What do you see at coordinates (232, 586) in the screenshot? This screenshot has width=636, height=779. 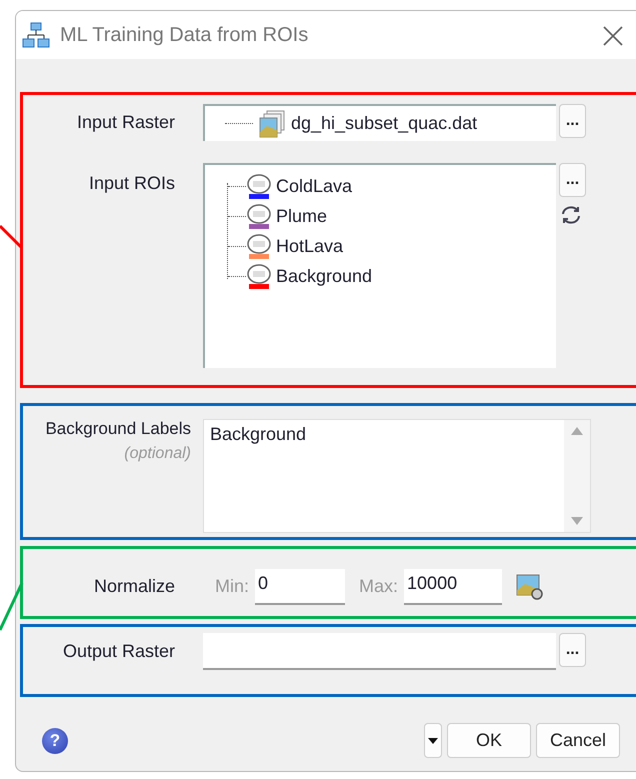 I see `min-label: Min:` at bounding box center [232, 586].